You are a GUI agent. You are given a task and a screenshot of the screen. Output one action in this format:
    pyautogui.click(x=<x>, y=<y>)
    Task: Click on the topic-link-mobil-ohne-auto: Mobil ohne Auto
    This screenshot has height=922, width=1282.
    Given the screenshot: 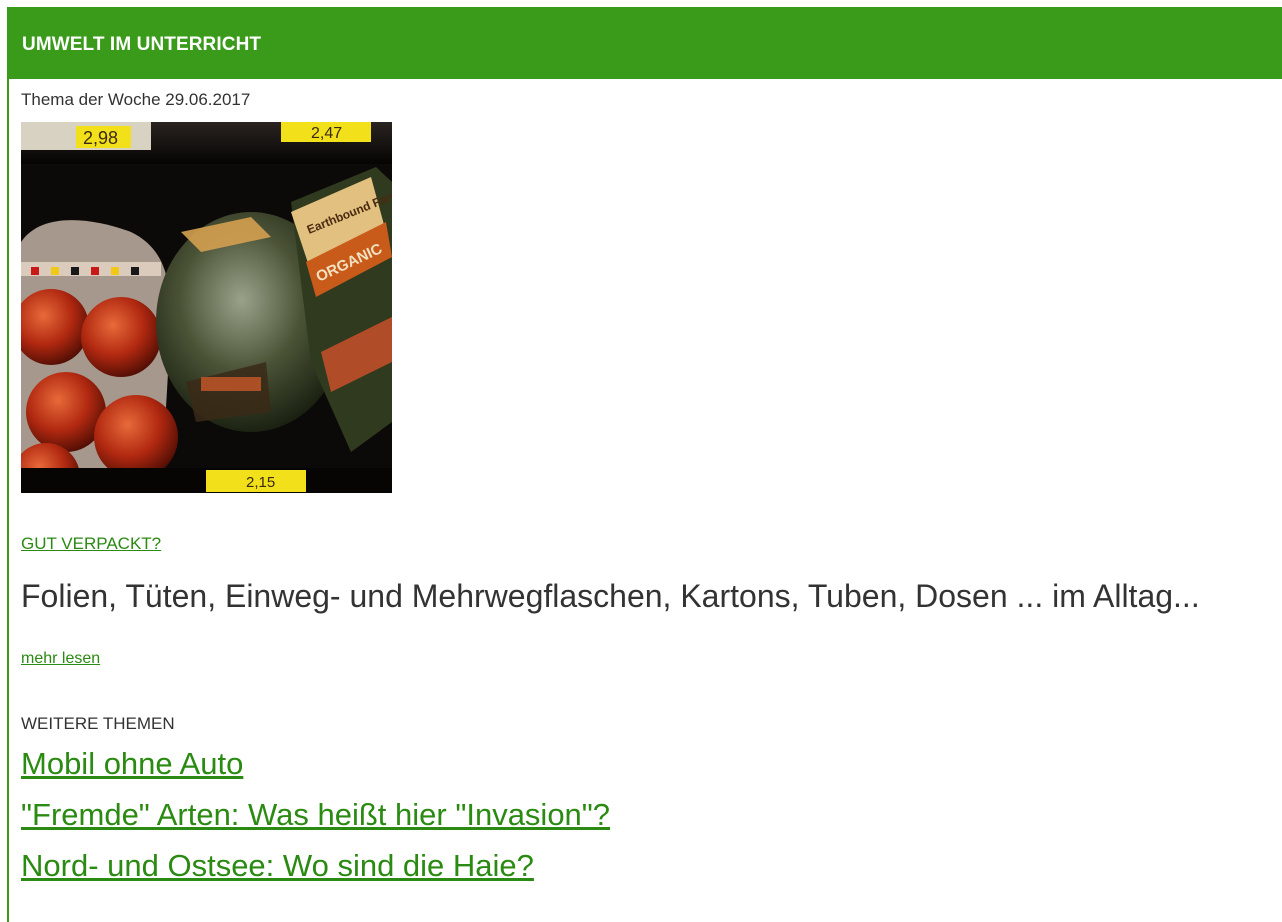 What is the action you would take?
    pyautogui.click(x=132, y=764)
    